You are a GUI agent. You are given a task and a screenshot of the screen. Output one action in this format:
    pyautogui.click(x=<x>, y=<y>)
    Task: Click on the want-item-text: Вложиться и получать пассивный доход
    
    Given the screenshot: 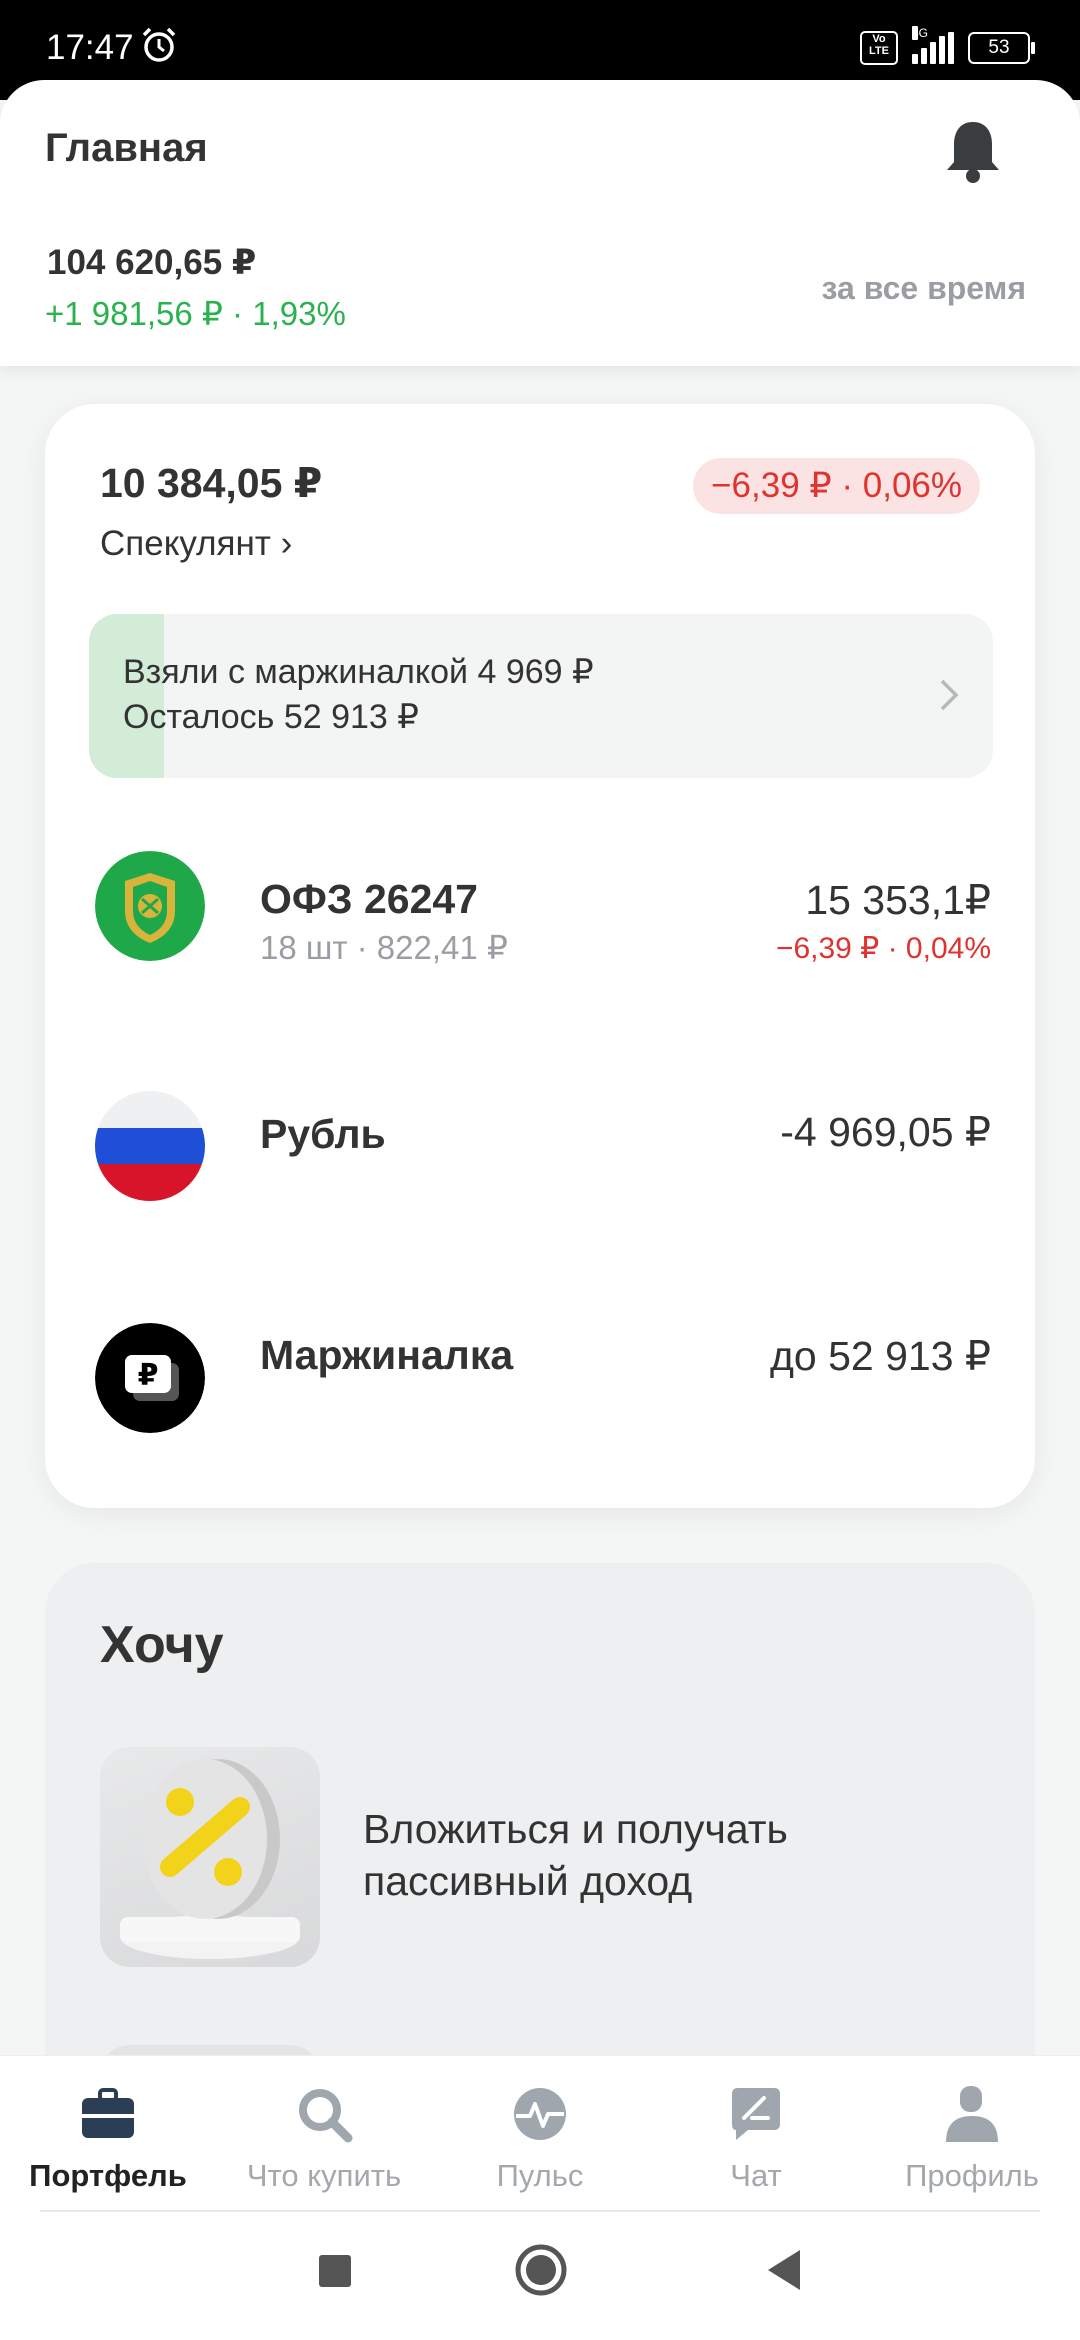 What is the action you would take?
    pyautogui.click(x=663, y=1855)
    